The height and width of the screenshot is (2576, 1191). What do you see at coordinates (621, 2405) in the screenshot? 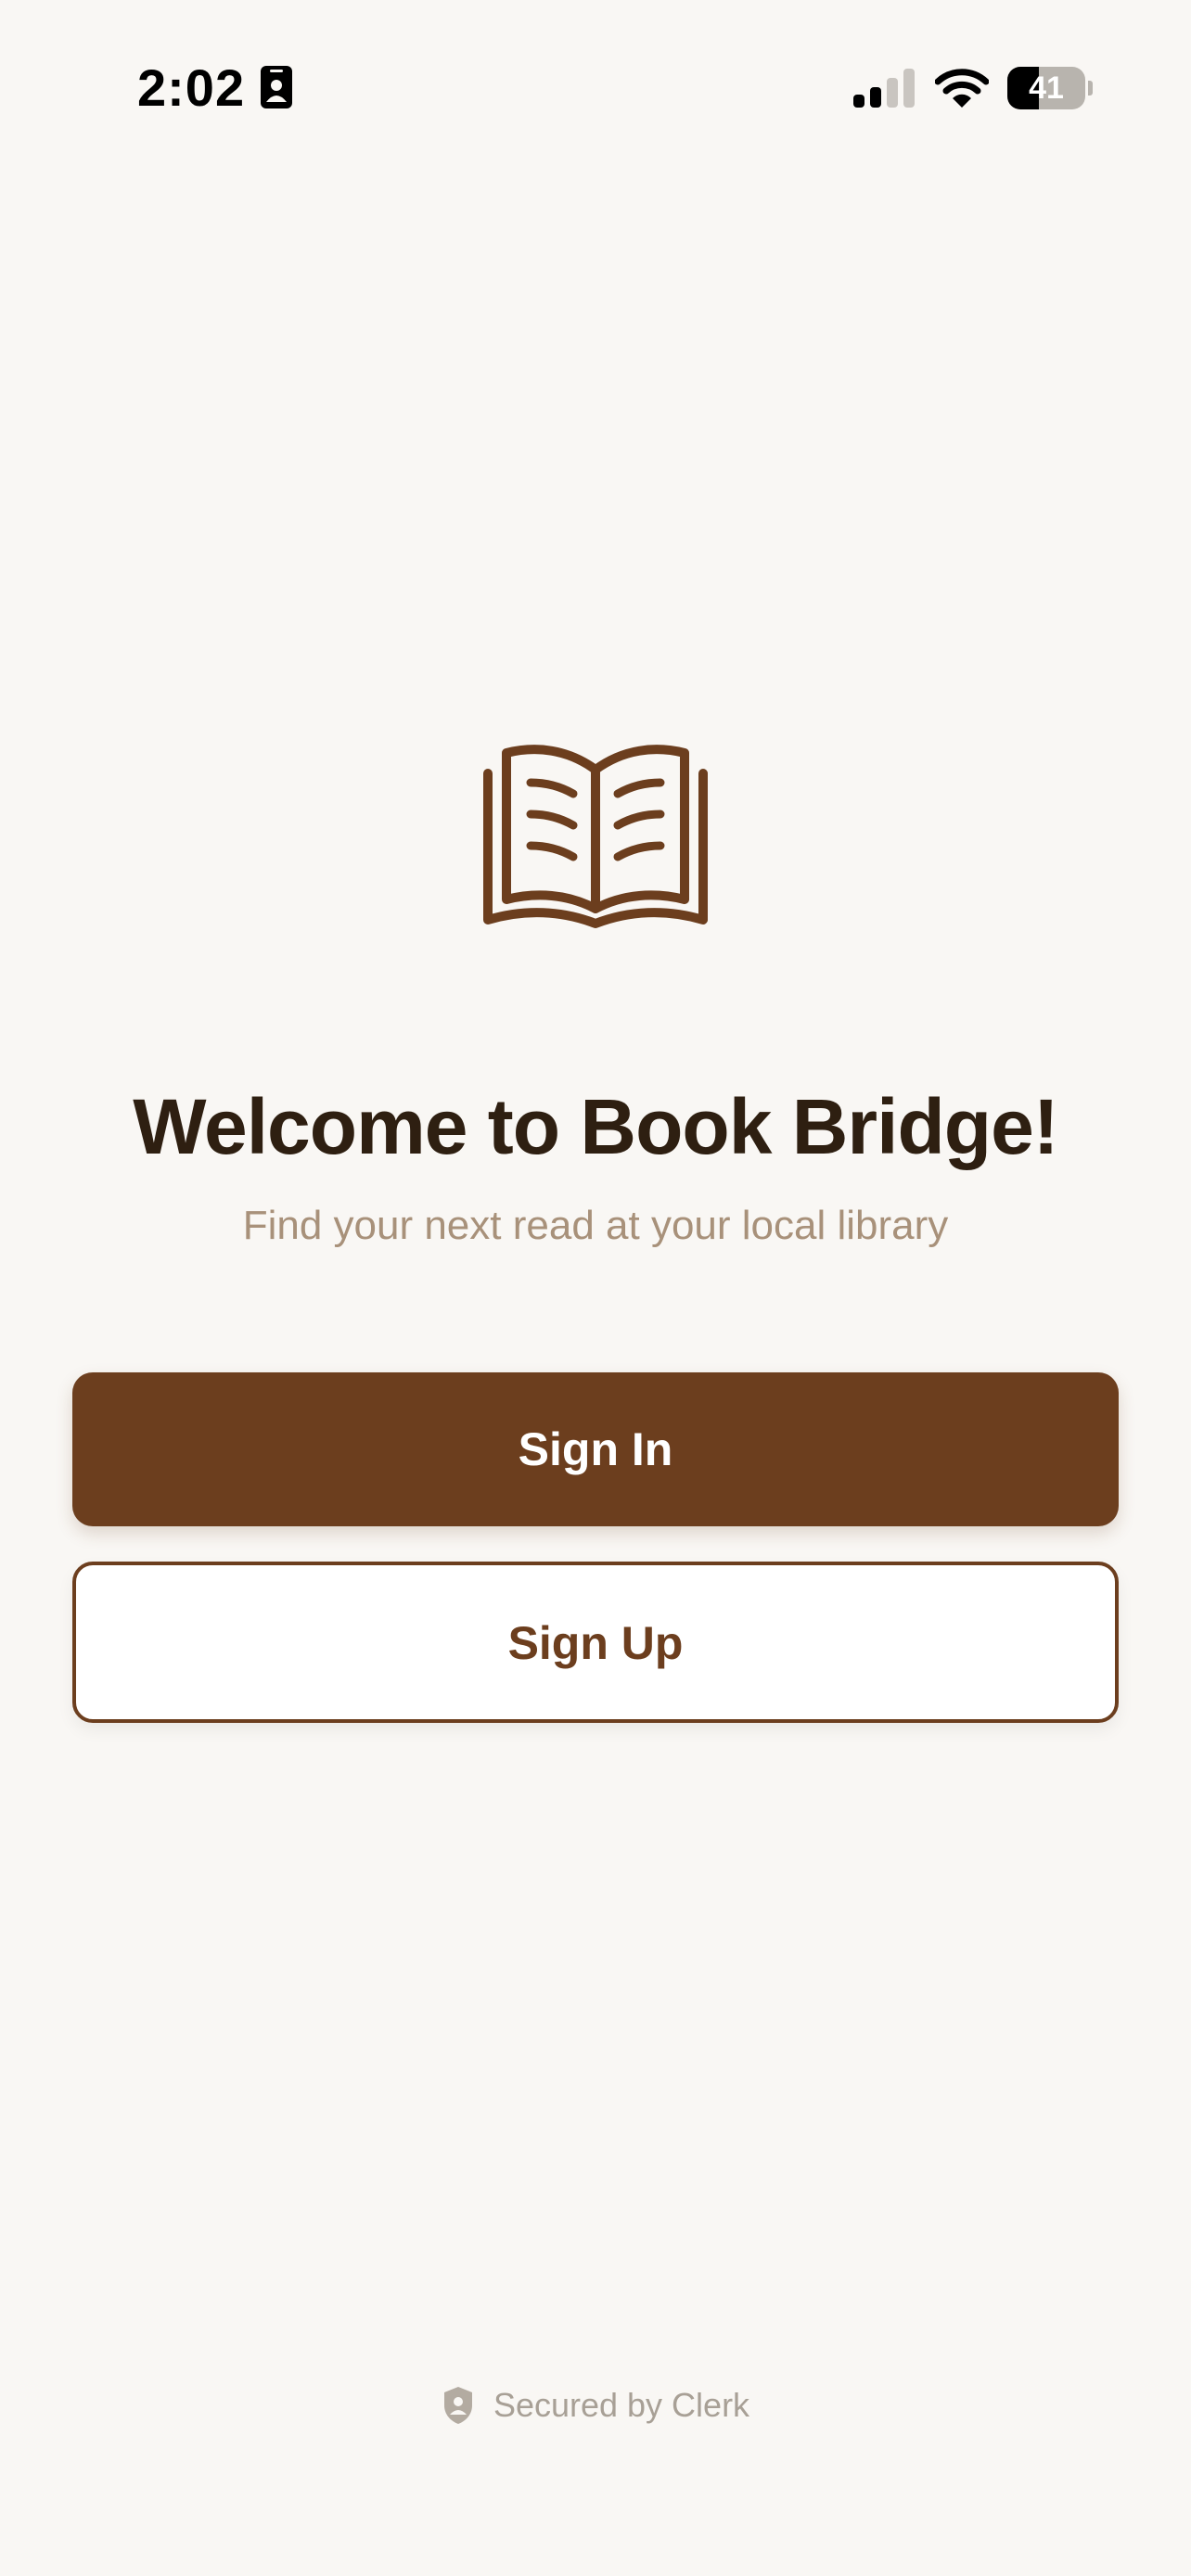
I see `footer-text: Secured by Clerk` at bounding box center [621, 2405].